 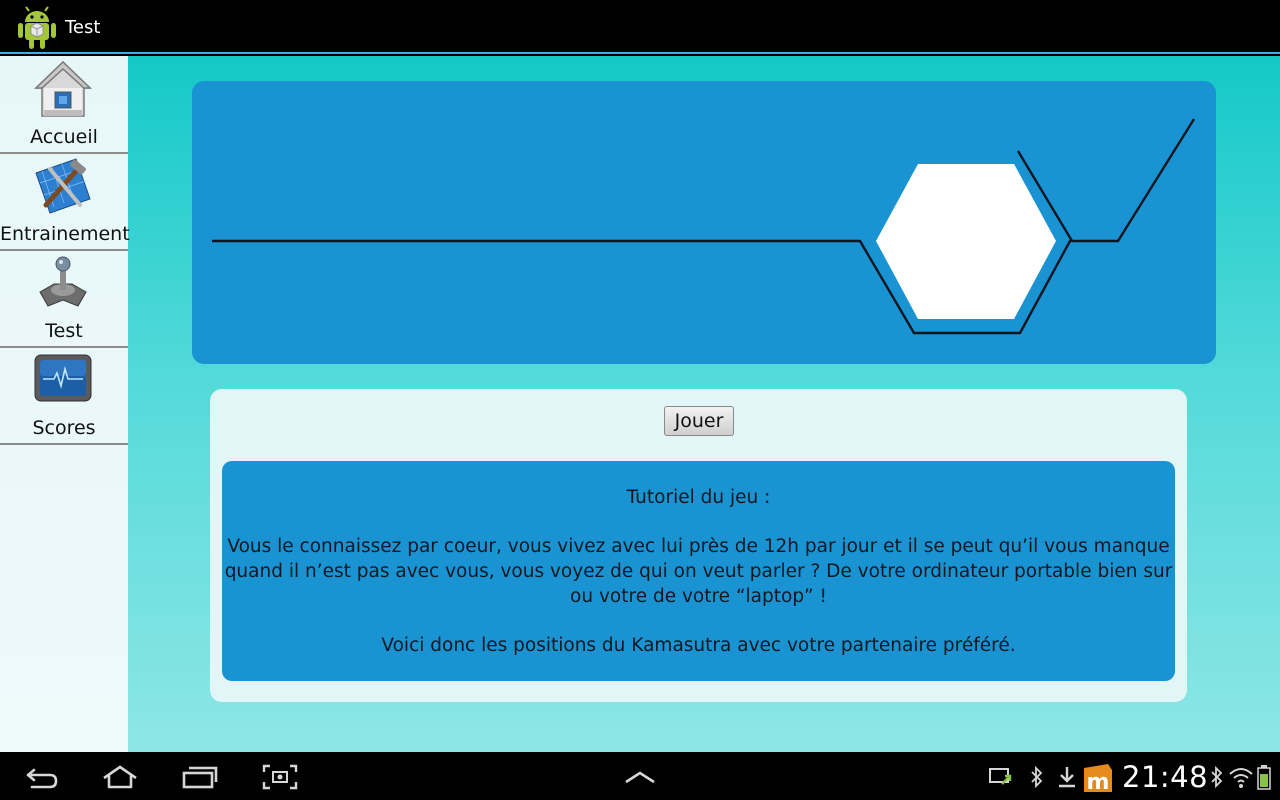 What do you see at coordinates (42, 777) in the screenshot?
I see `back-icon` at bounding box center [42, 777].